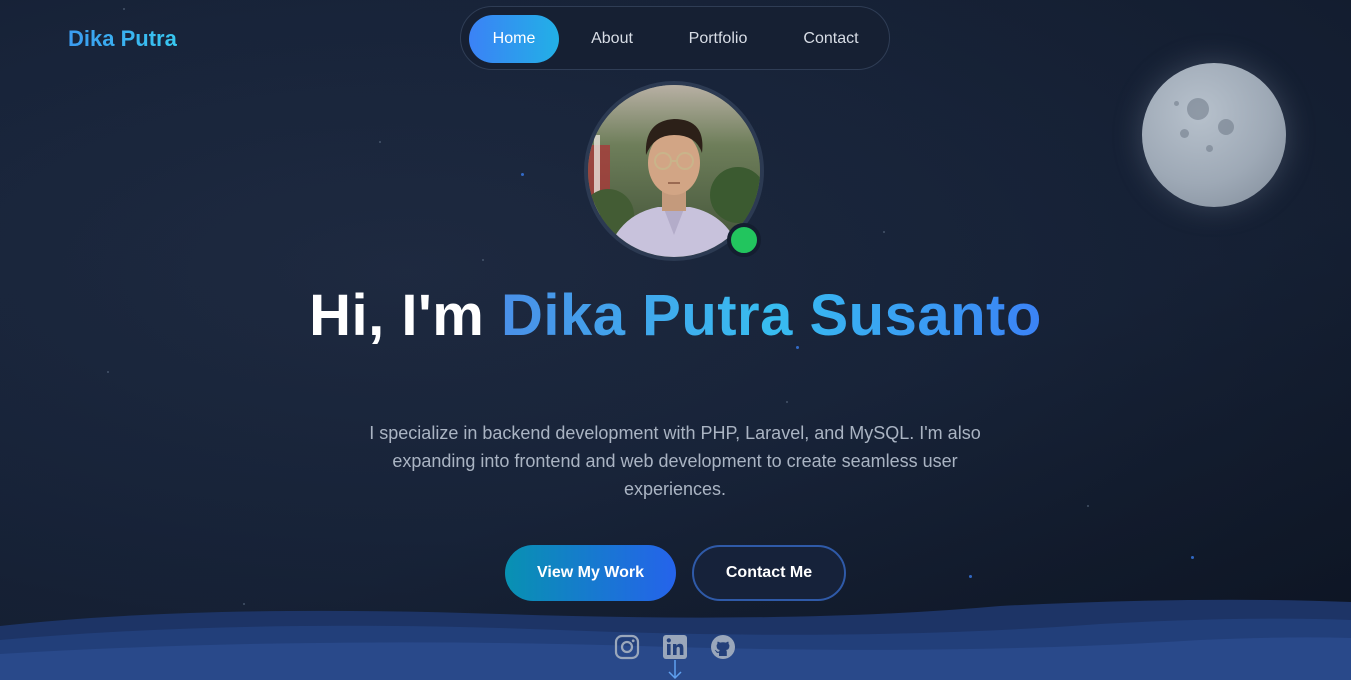 The width and height of the screenshot is (1351, 680). I want to click on moon-illustration, so click(1214, 135).